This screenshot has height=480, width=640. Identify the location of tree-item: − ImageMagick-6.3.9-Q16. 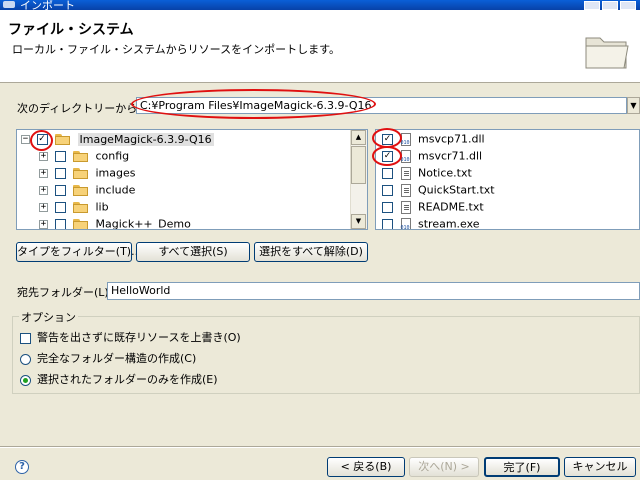
(117, 140).